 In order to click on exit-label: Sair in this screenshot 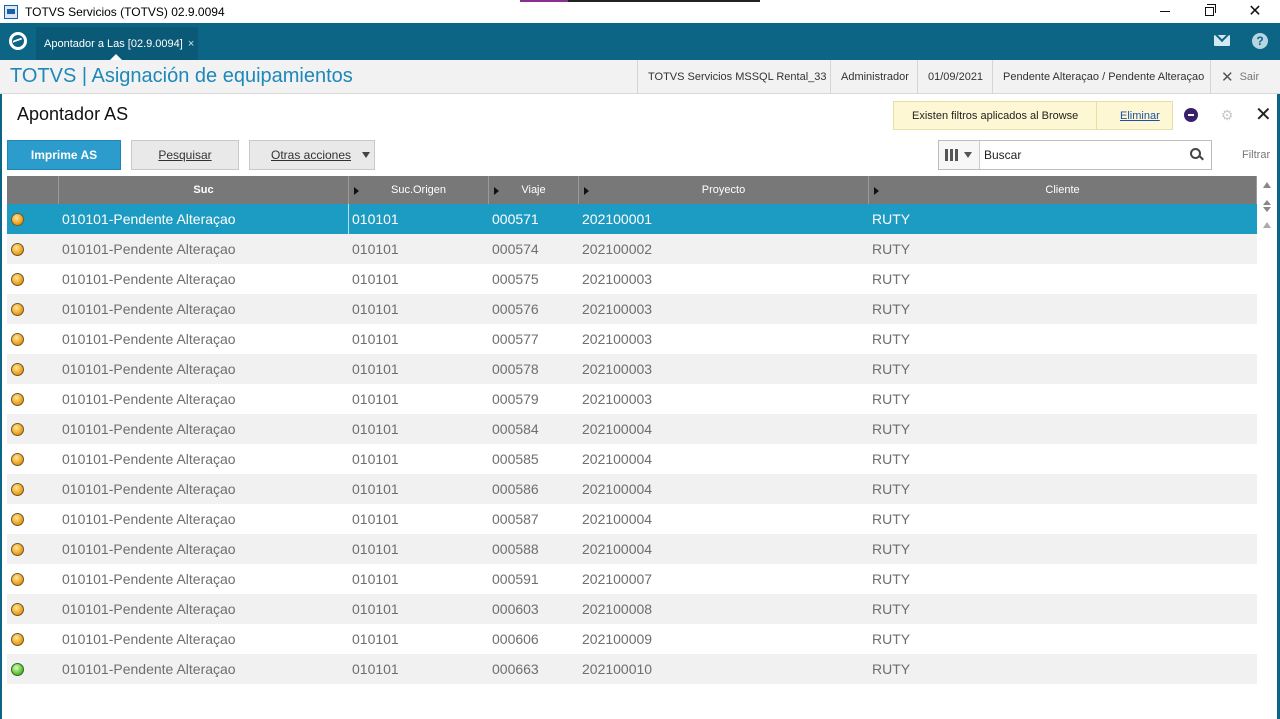, I will do `click(1249, 77)`.